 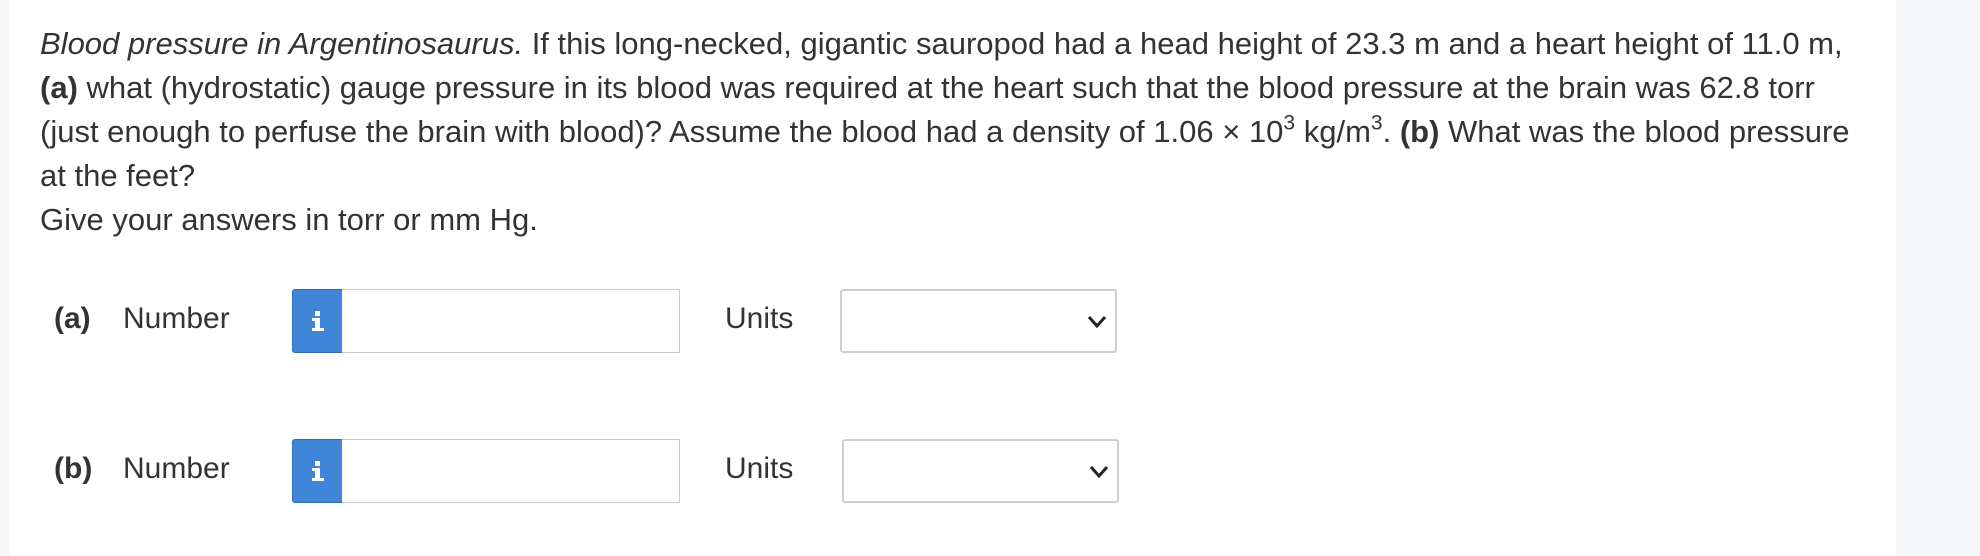 I want to click on question-segment: ., so click(x=1391, y=131).